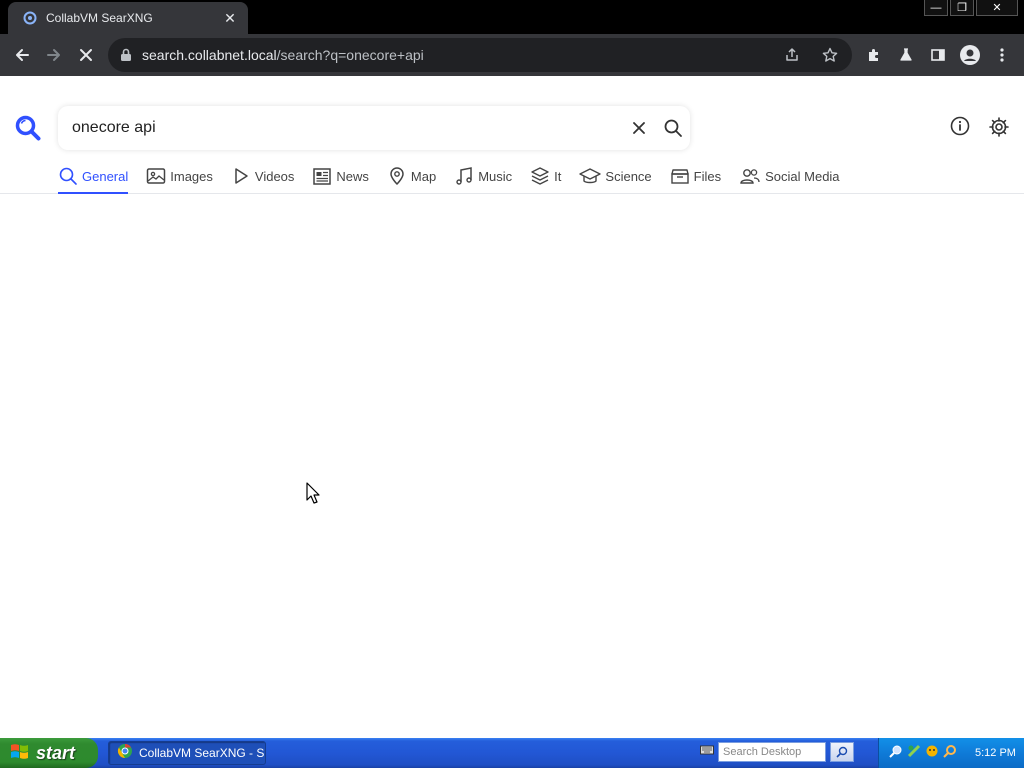 This screenshot has height=768, width=1024. I want to click on desktop-search: Search Desktop, so click(777, 752).